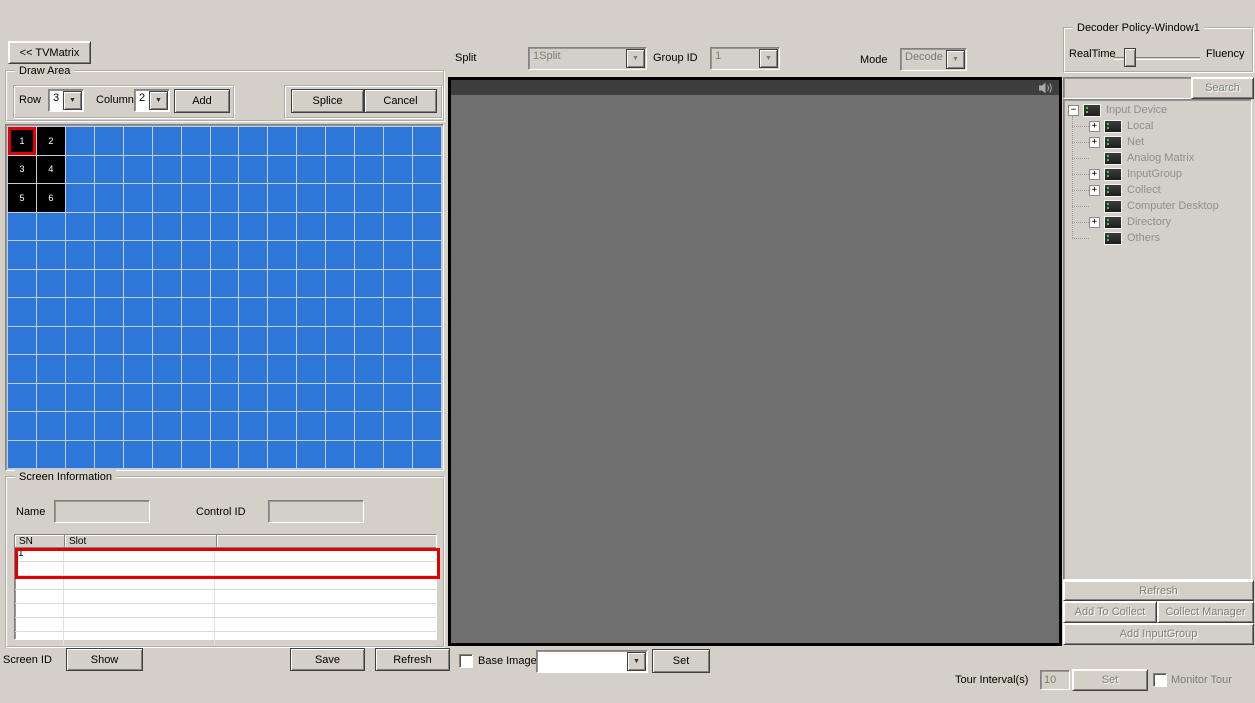  I want to click on monitor-tour-checkbox, so click(1160, 680).